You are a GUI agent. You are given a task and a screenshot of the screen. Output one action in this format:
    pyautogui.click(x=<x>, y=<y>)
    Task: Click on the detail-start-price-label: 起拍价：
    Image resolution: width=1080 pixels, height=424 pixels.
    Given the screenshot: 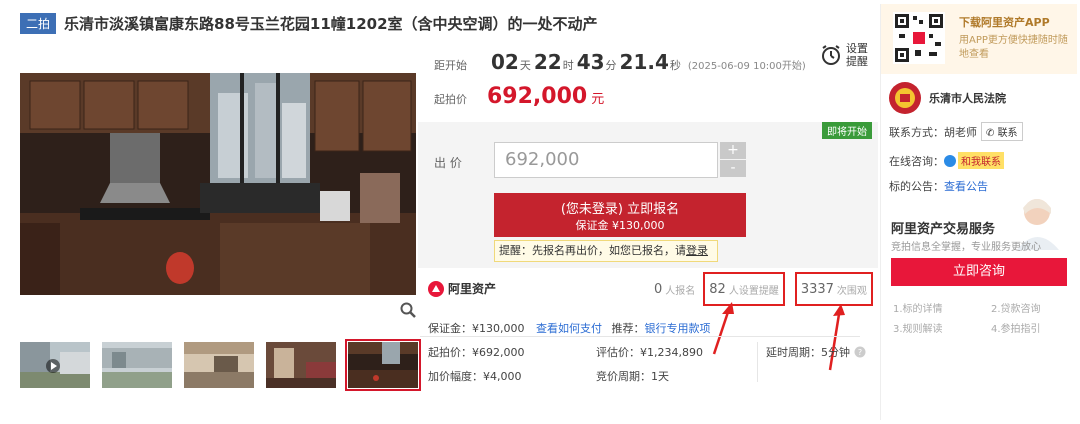 What is the action you would take?
    pyautogui.click(x=450, y=352)
    